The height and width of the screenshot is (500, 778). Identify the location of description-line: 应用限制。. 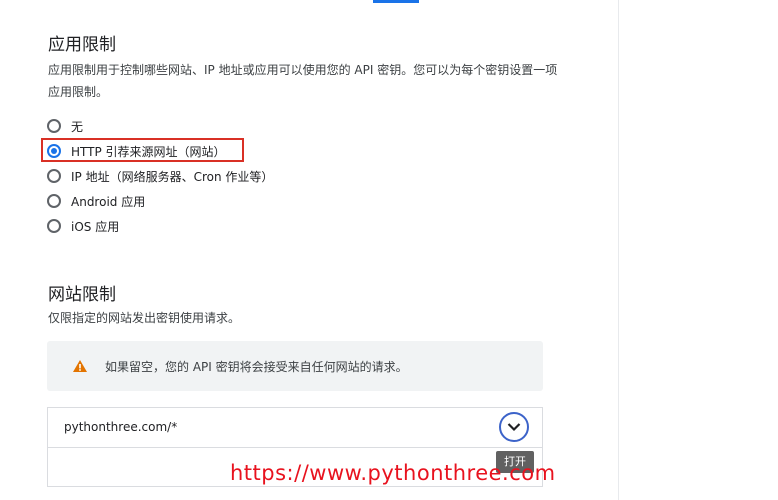
(78, 92).